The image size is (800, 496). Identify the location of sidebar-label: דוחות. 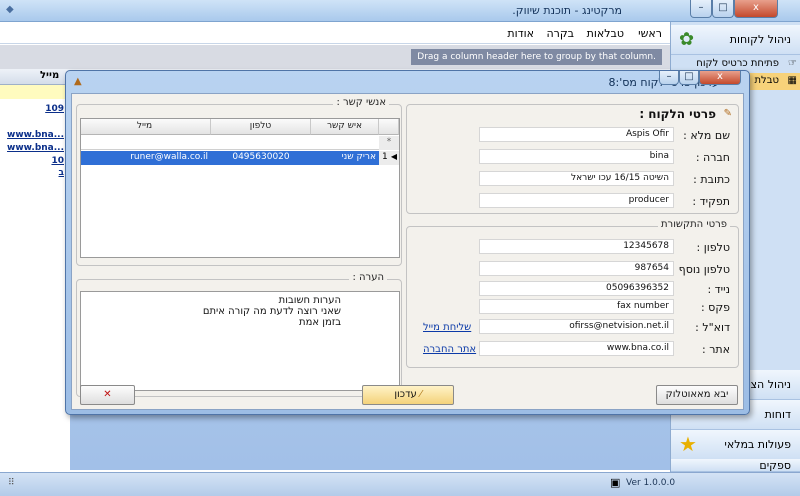
(777, 414).